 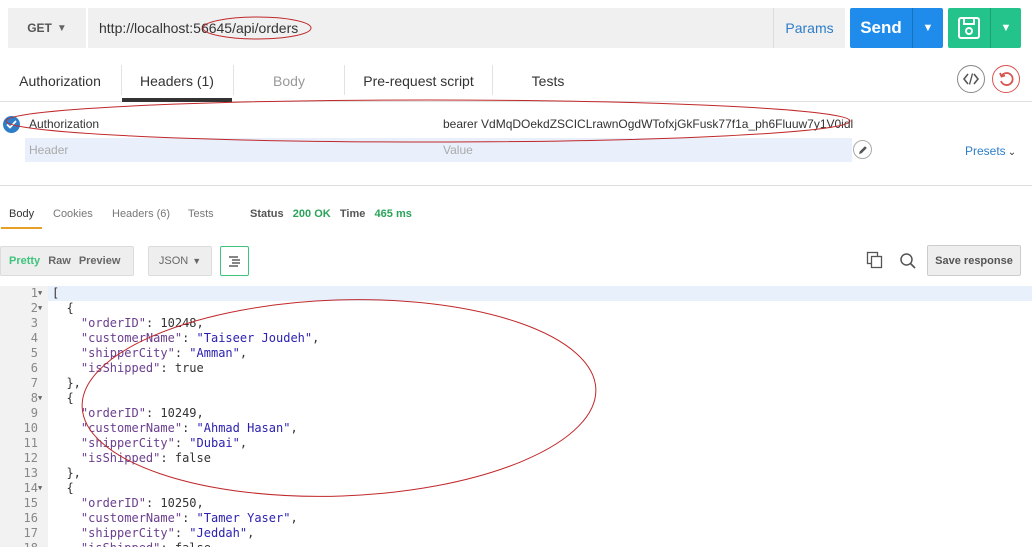 I want to click on tab-authorization: Authorization, so click(x=60, y=80).